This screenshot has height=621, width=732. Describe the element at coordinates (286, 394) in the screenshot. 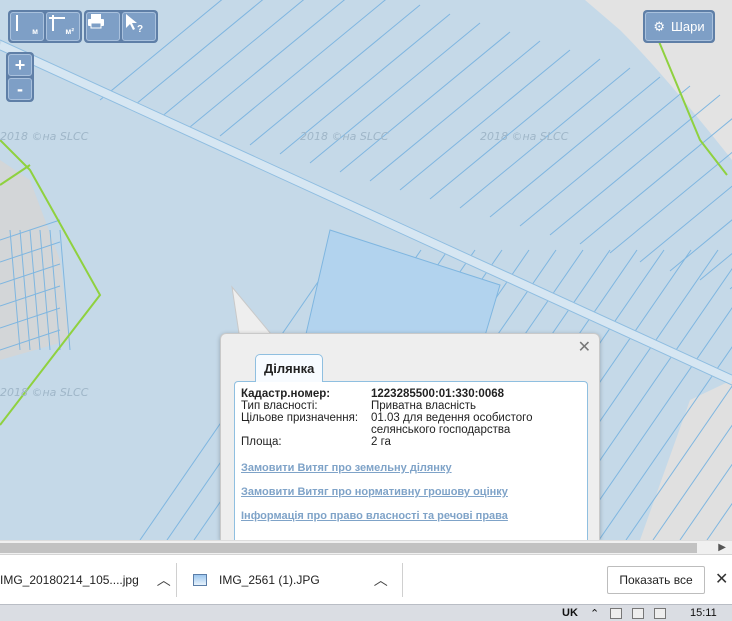

I see `info-label: Кадастр.номер:` at that location.